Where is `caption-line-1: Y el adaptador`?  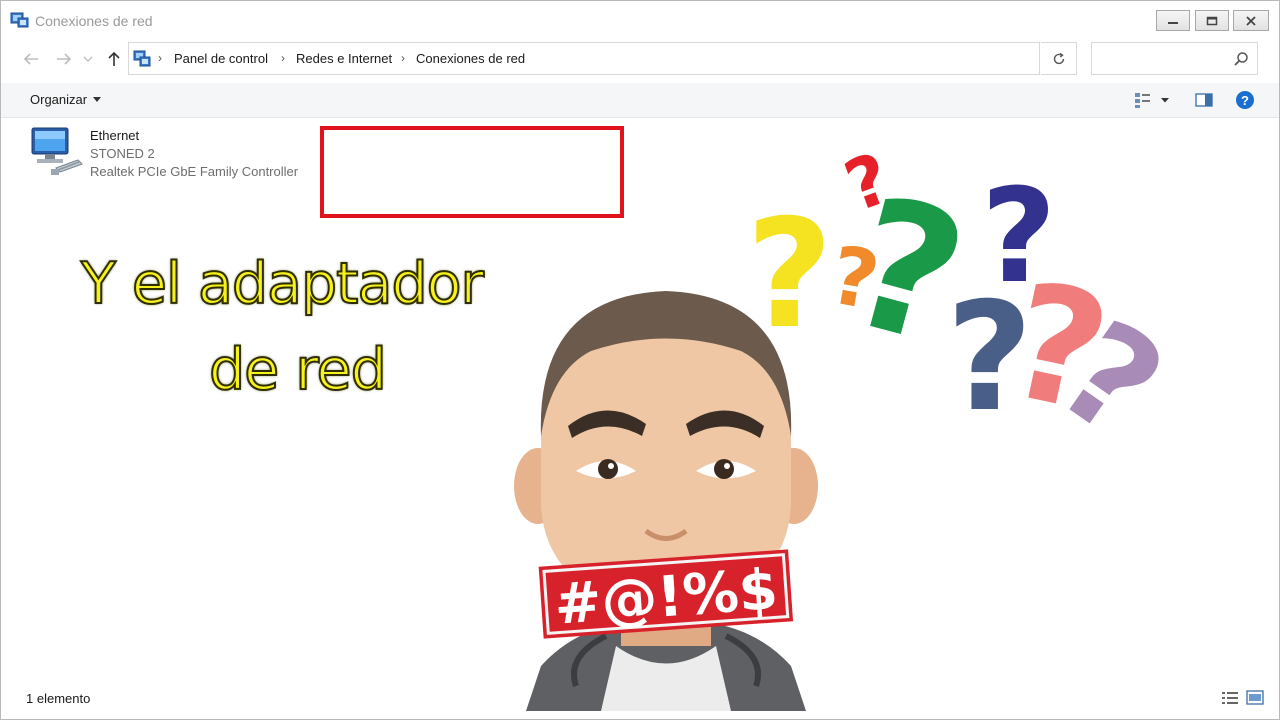
caption-line-1: Y el adaptador is located at coordinates (282, 284).